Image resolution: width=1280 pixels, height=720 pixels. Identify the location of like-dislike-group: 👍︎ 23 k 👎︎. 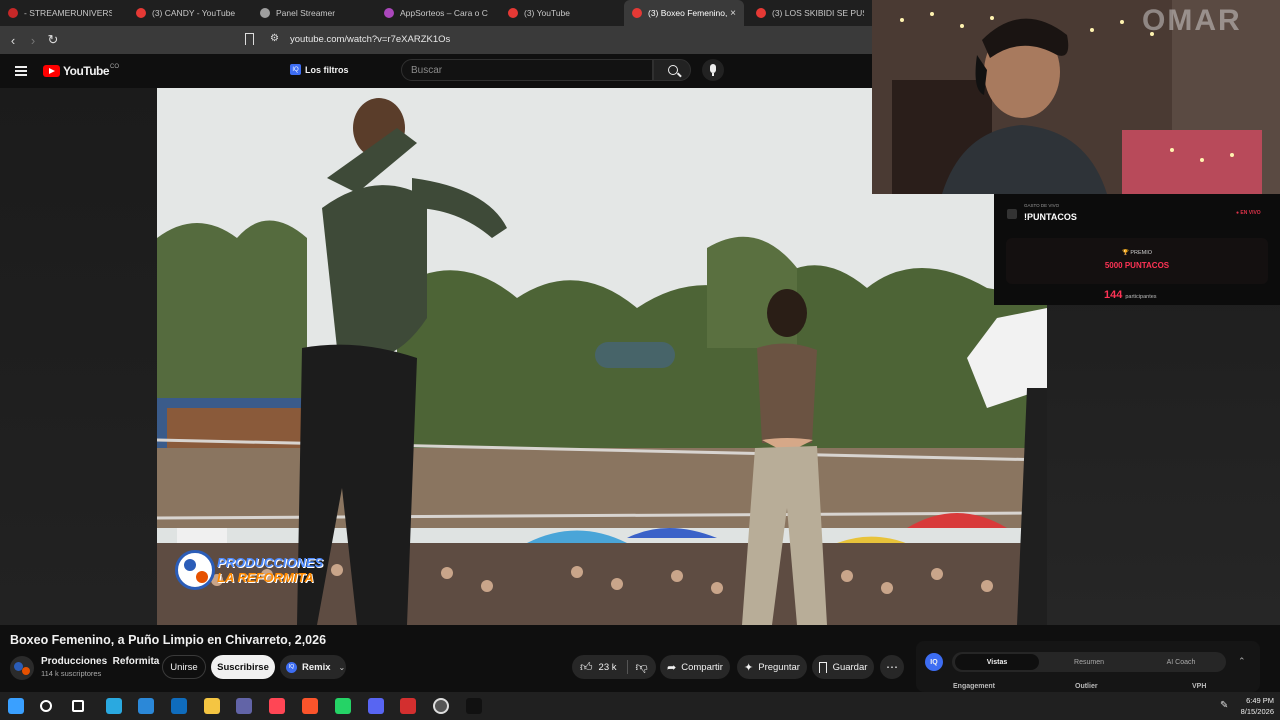
(614, 667).